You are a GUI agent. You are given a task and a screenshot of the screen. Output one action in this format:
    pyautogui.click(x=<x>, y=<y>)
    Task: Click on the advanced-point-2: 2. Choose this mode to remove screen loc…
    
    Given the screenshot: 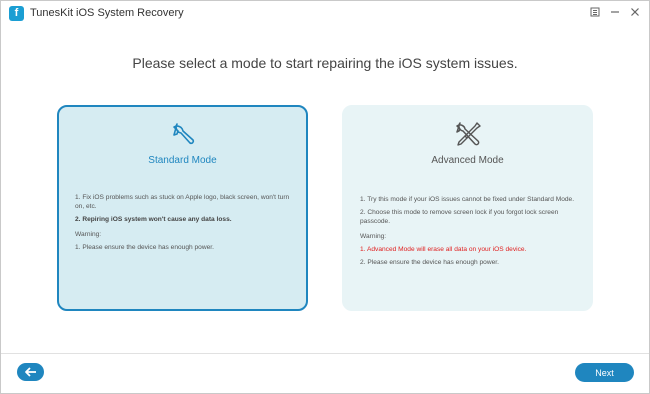 What is the action you would take?
    pyautogui.click(x=459, y=217)
    